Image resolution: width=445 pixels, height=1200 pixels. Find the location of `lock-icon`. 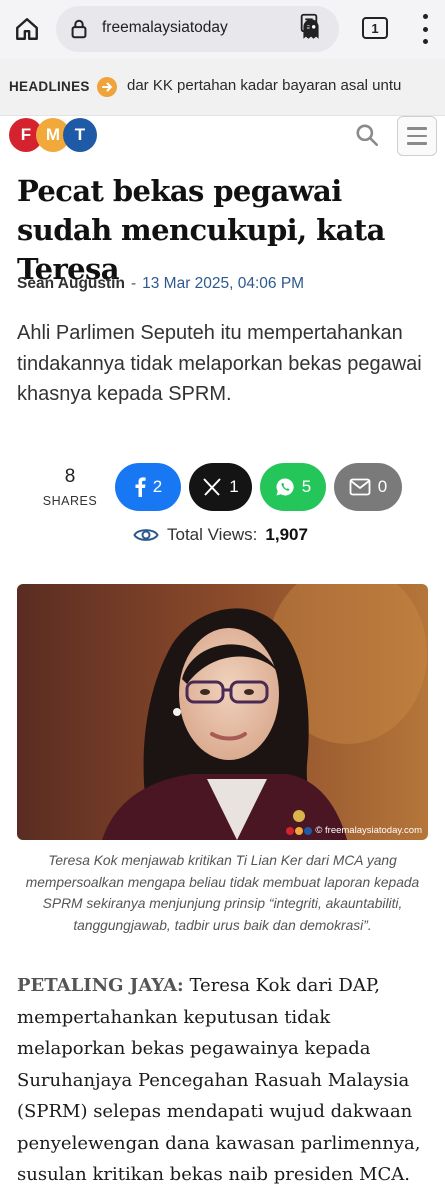

lock-icon is located at coordinates (79, 29).